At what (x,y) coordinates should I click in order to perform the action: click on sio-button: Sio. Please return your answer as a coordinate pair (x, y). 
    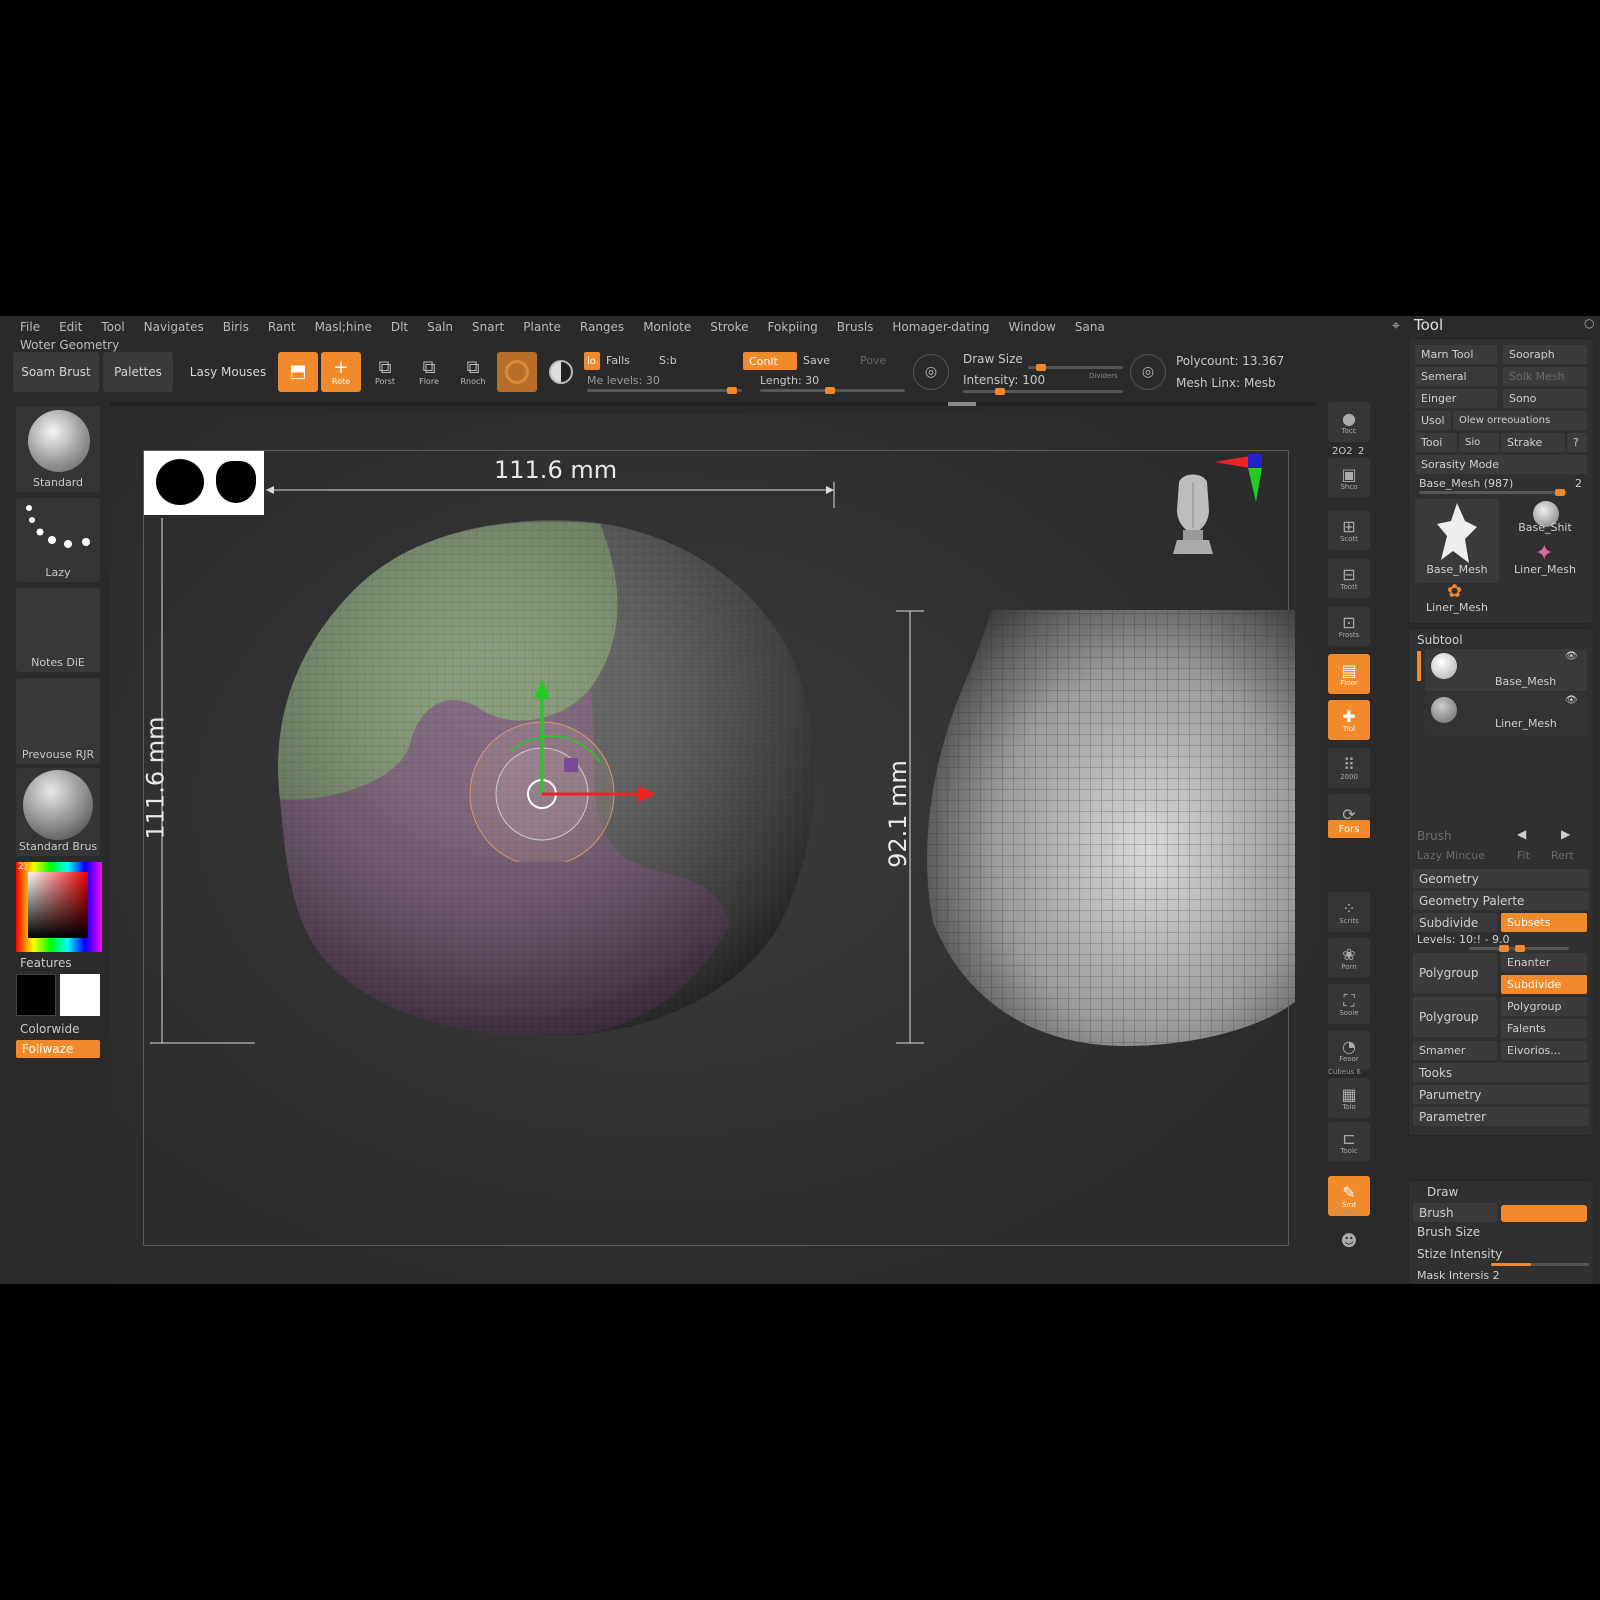
    Looking at the image, I should click on (1479, 442).